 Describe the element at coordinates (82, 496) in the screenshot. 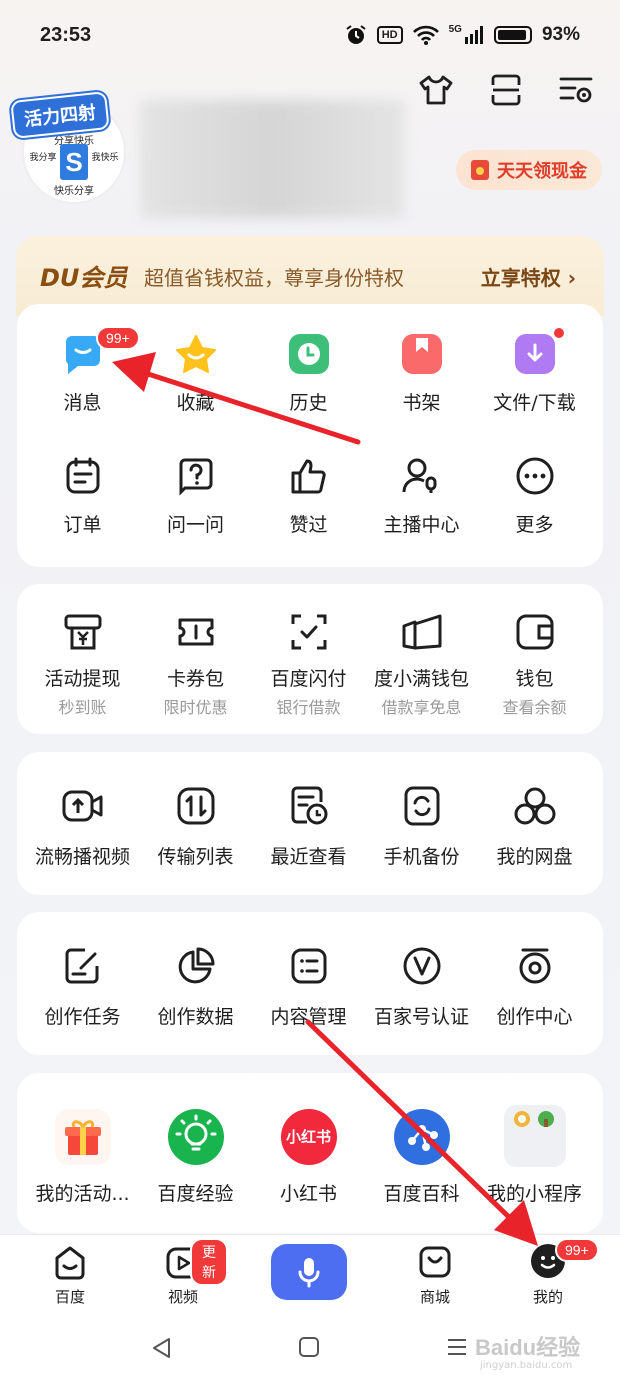

I see `tool-orders: 订单` at that location.